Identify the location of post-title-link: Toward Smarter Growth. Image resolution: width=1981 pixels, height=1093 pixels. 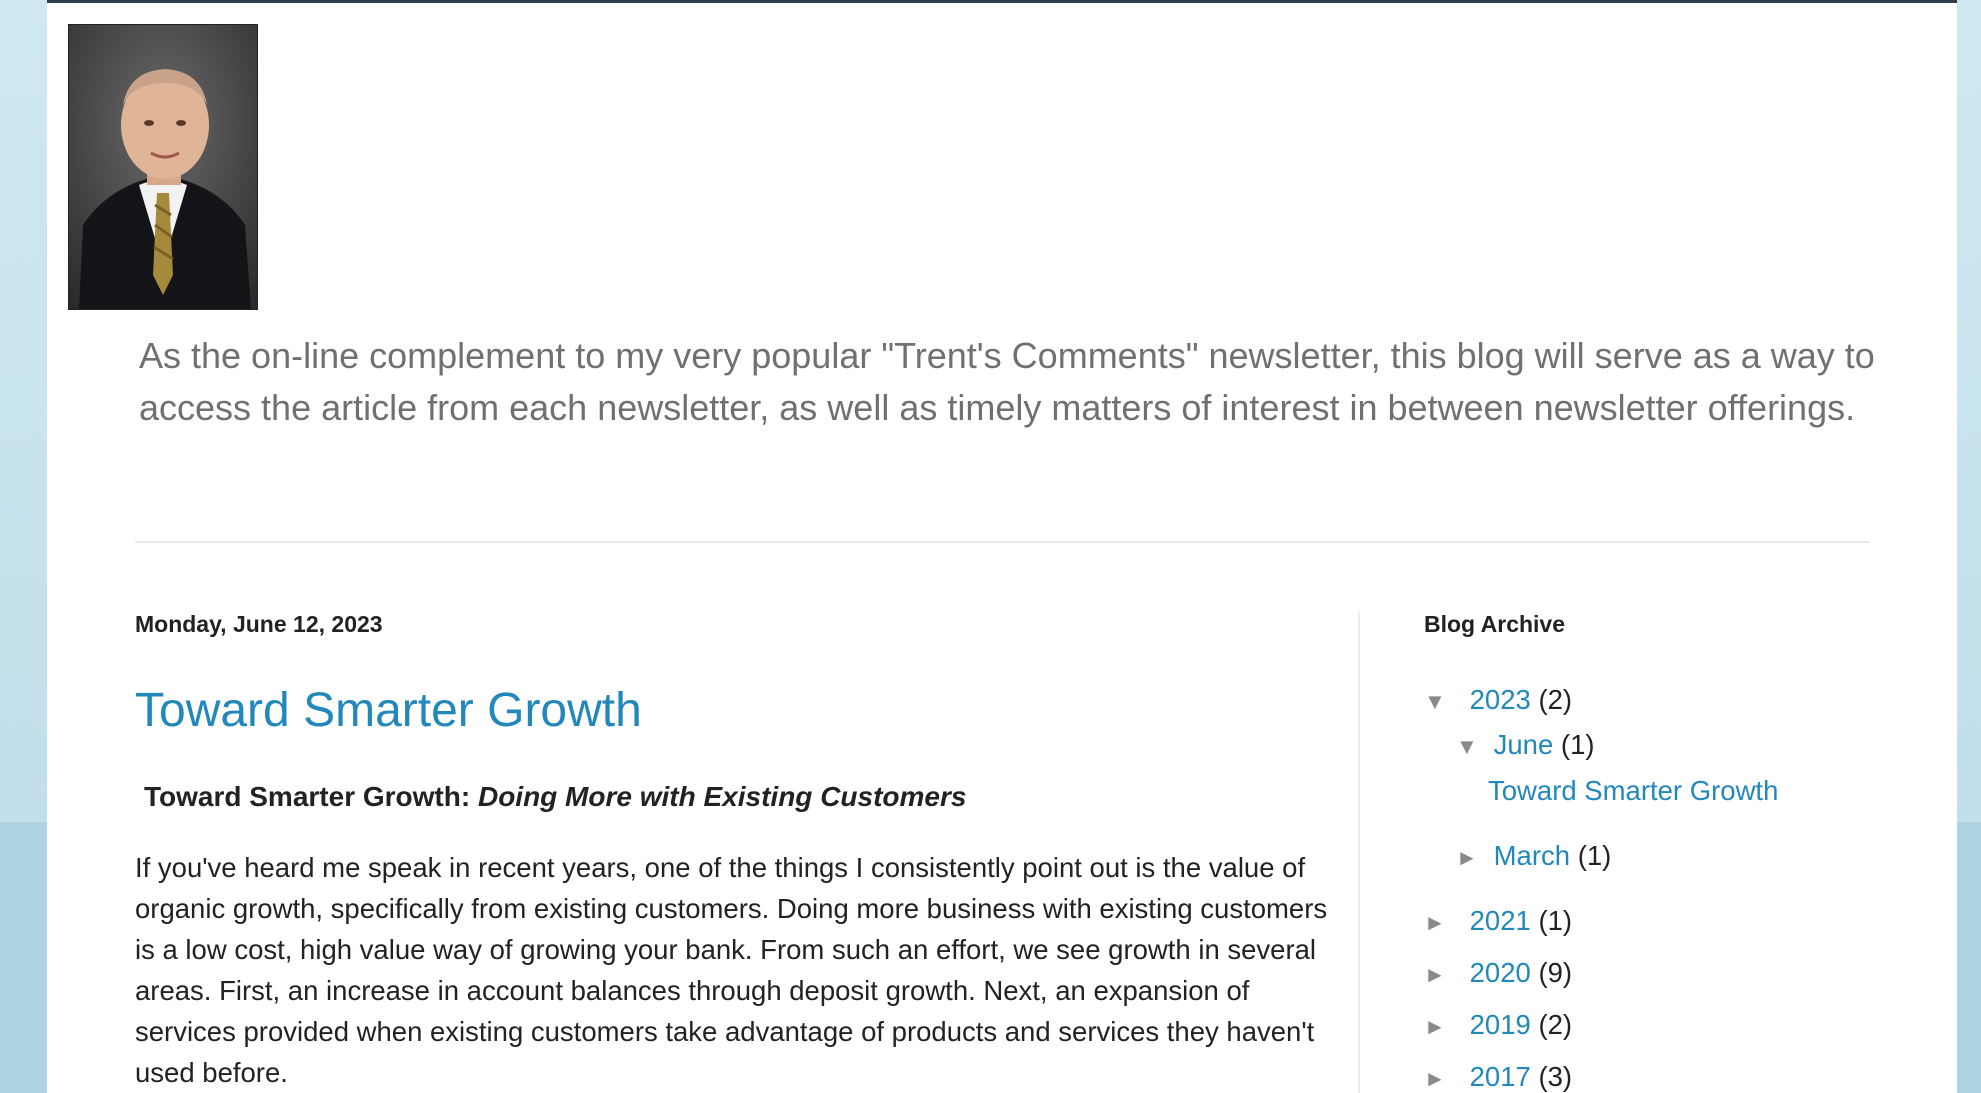
(735, 711).